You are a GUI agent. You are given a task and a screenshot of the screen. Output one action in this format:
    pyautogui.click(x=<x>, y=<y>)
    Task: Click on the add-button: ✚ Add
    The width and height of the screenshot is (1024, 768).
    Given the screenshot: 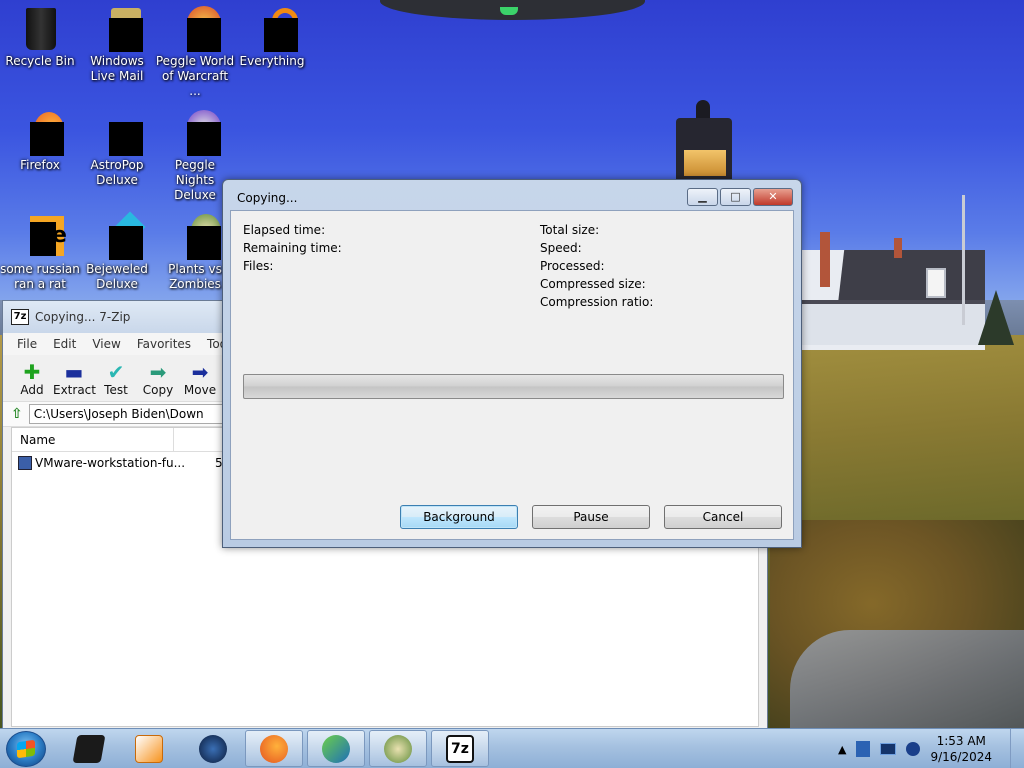 What is the action you would take?
    pyautogui.click(x=32, y=379)
    